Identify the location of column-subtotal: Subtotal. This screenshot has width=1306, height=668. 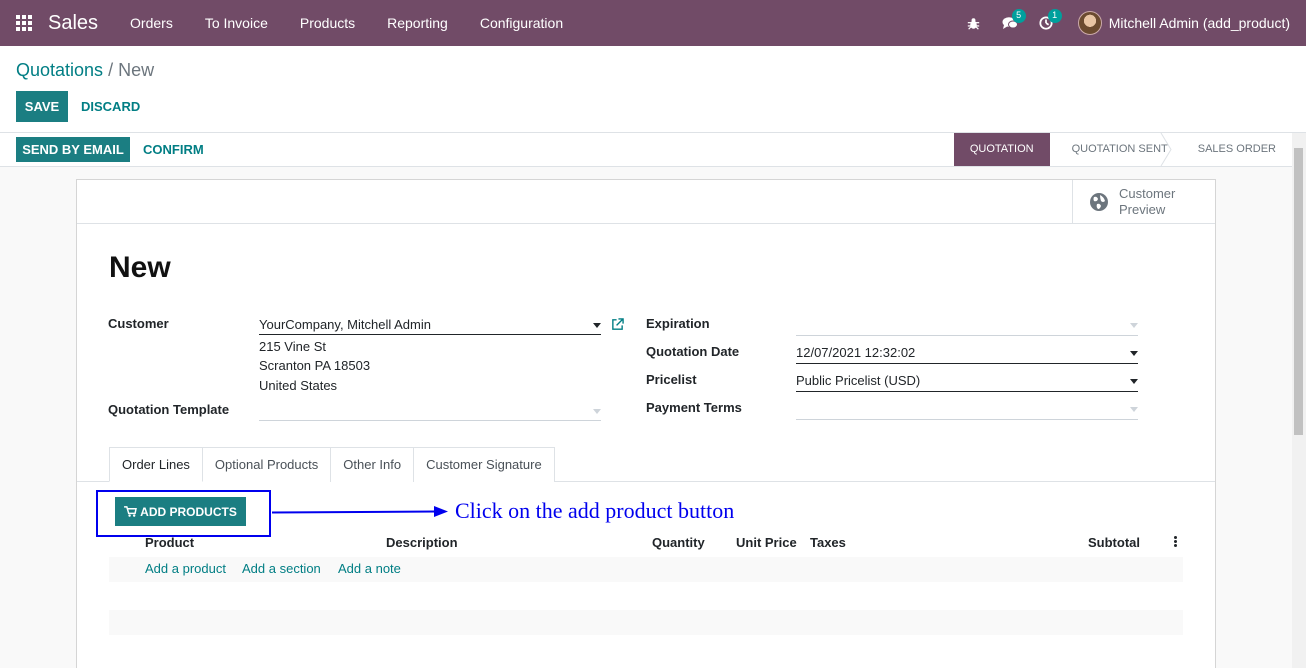
(1114, 542).